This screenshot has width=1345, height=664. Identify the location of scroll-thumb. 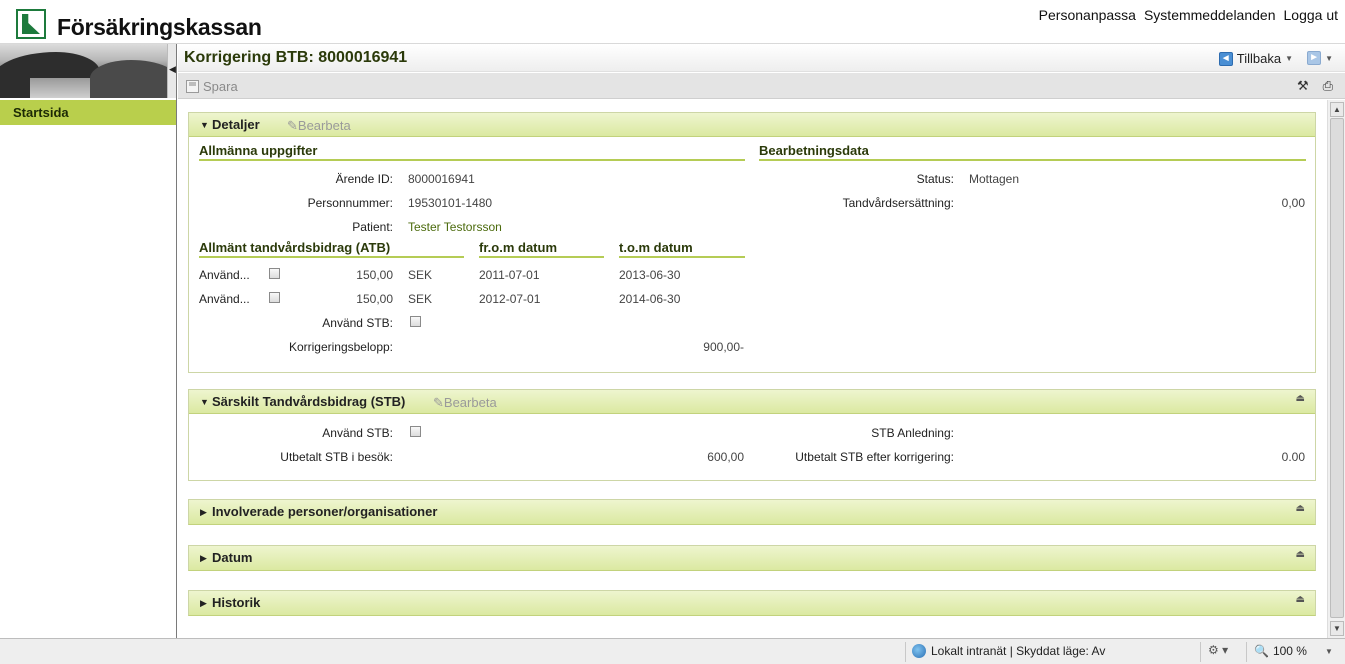
(1337, 368).